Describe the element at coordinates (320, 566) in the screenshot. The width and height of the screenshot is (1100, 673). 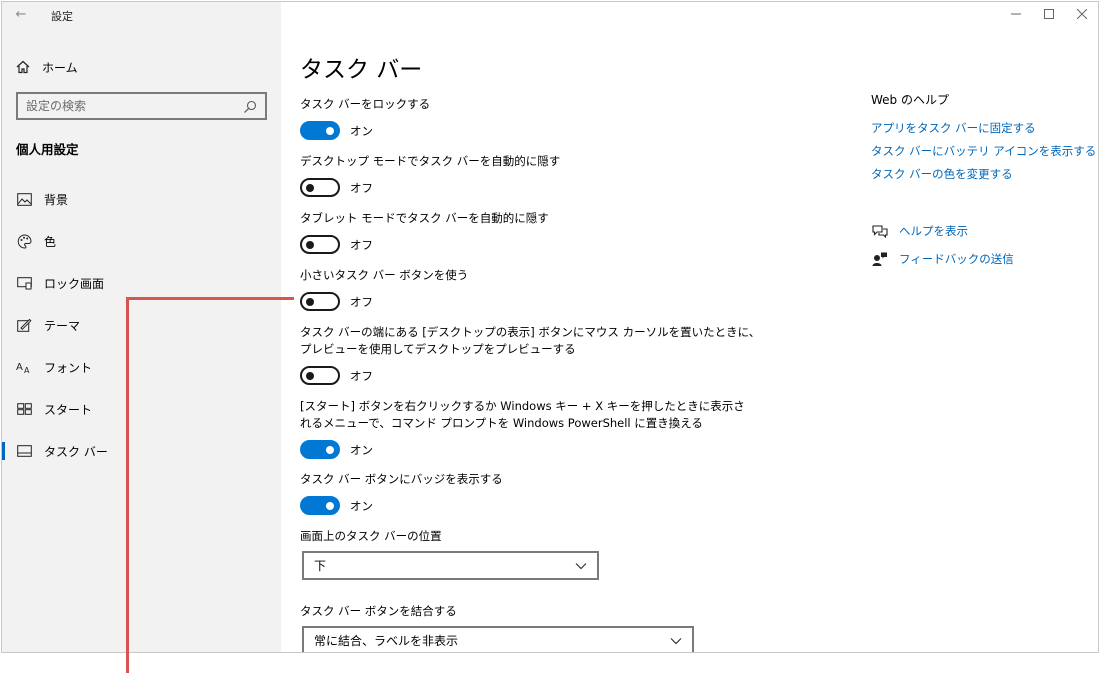
I see `dropdown-value: 下` at that location.